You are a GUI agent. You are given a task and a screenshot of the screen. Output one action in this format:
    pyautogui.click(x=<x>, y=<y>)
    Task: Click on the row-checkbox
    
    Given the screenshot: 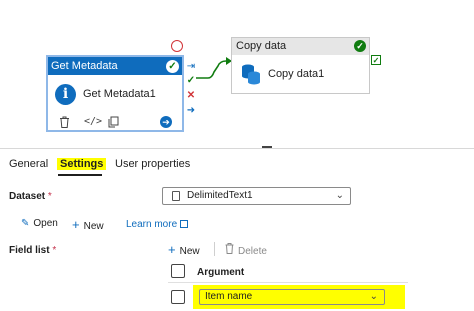 What is the action you would take?
    pyautogui.click(x=178, y=297)
    